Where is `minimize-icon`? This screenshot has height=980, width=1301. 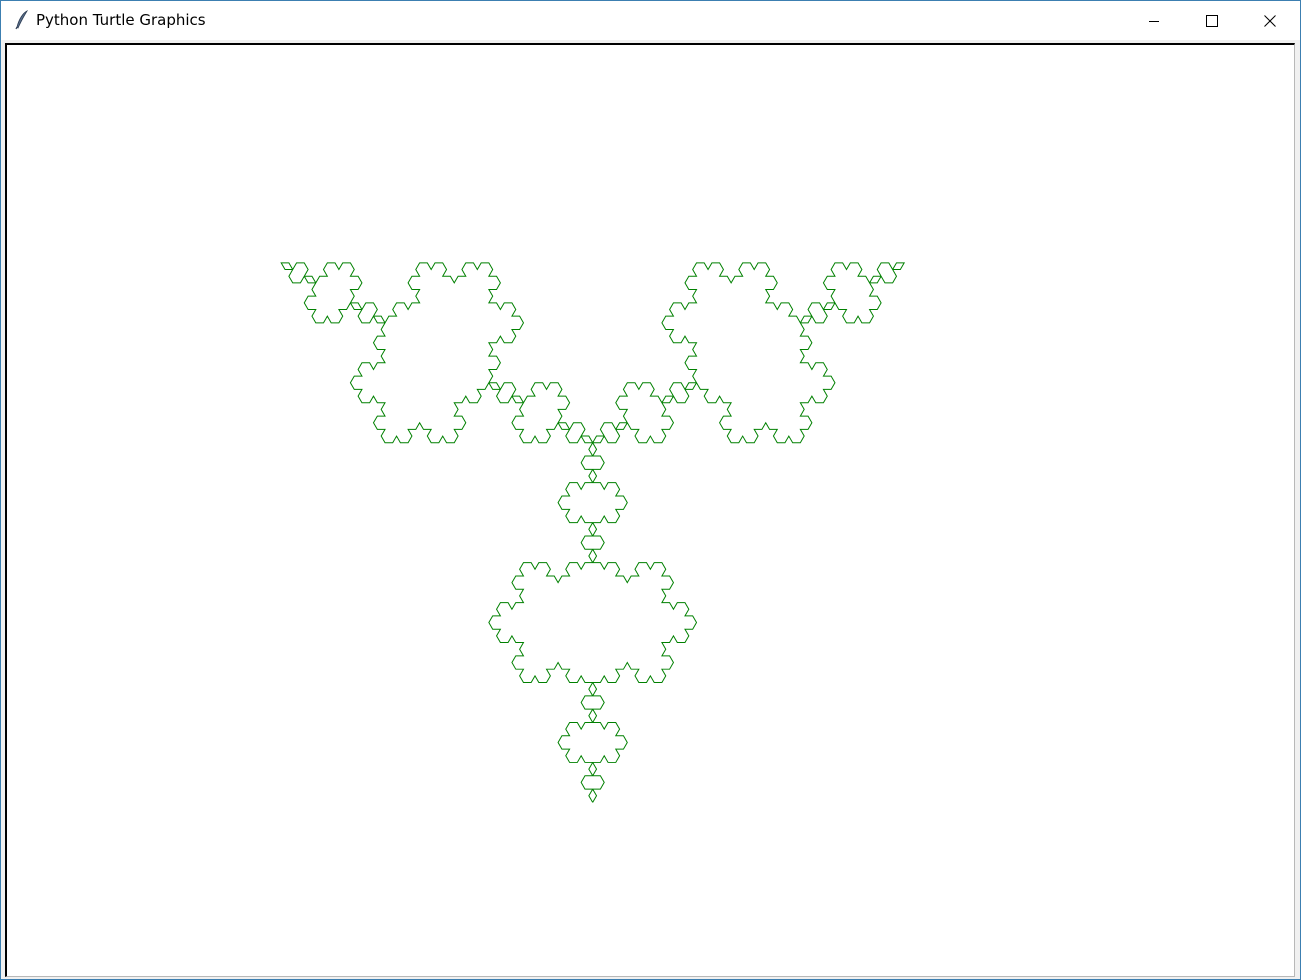 minimize-icon is located at coordinates (1154, 21).